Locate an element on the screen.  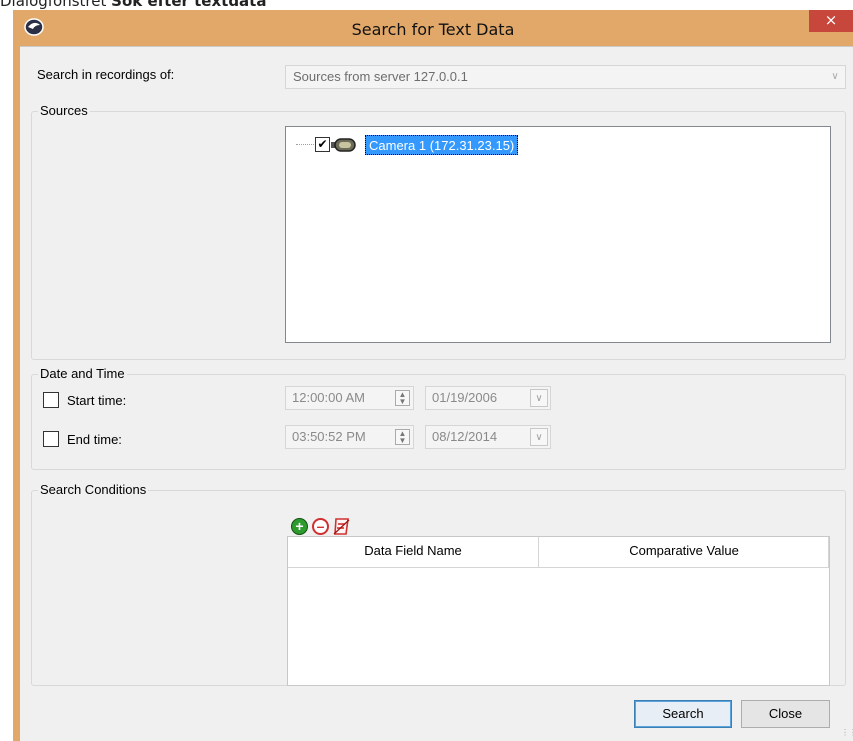
column-header-comparative-value: Comparative Value is located at coordinates (684, 552).